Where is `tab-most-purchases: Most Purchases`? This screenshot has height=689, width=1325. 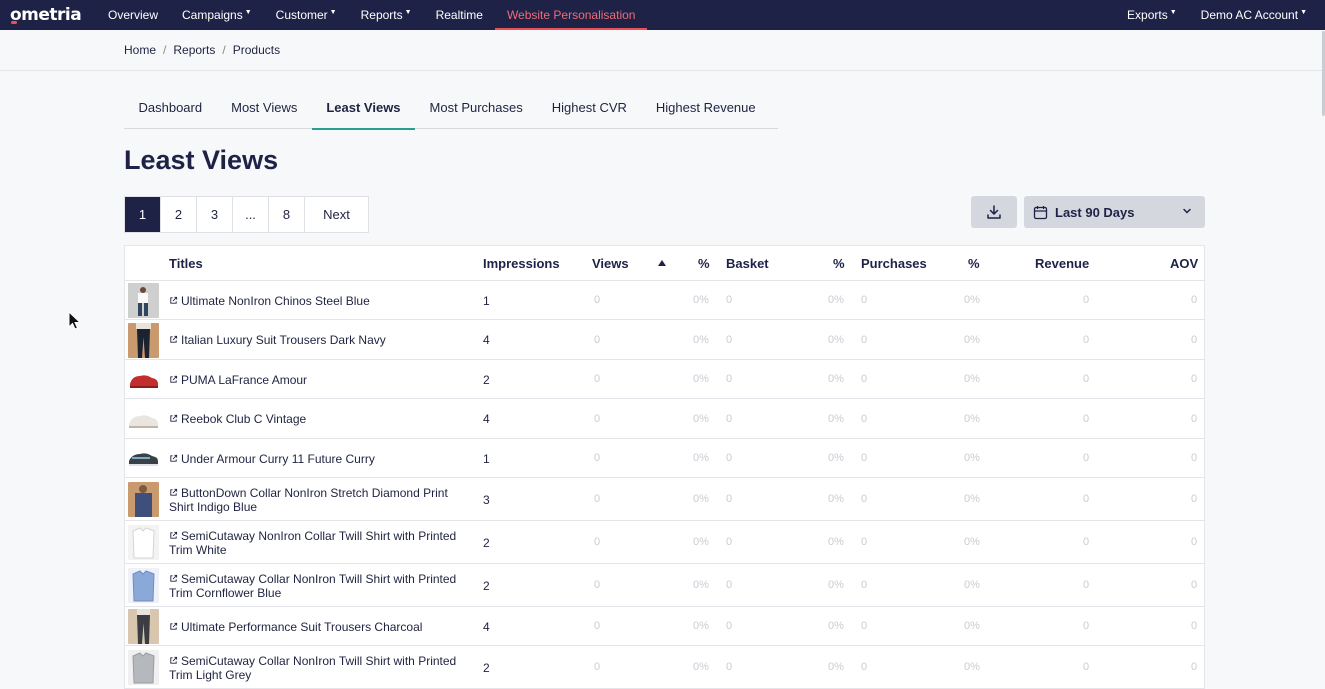
tab-most-purchases: Most Purchases is located at coordinates (476, 107).